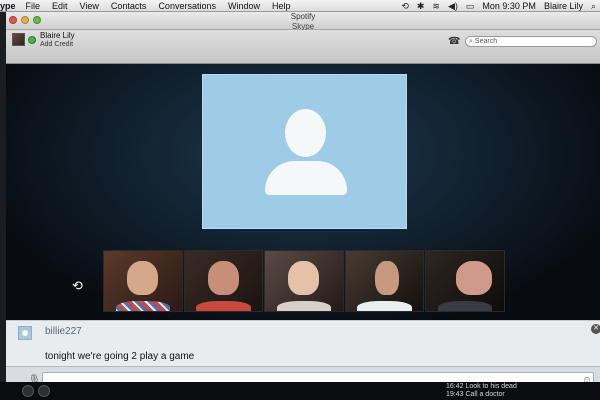  Describe the element at coordinates (60, 6) in the screenshot. I see `menu-edit: Edit` at that location.